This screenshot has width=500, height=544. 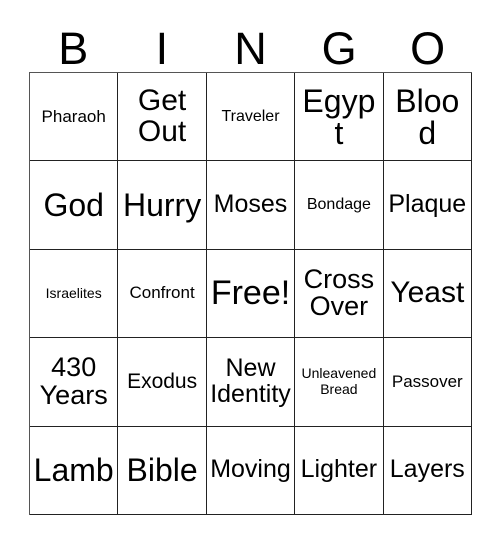 I want to click on bingo-cell: Moving, so click(x=251, y=470).